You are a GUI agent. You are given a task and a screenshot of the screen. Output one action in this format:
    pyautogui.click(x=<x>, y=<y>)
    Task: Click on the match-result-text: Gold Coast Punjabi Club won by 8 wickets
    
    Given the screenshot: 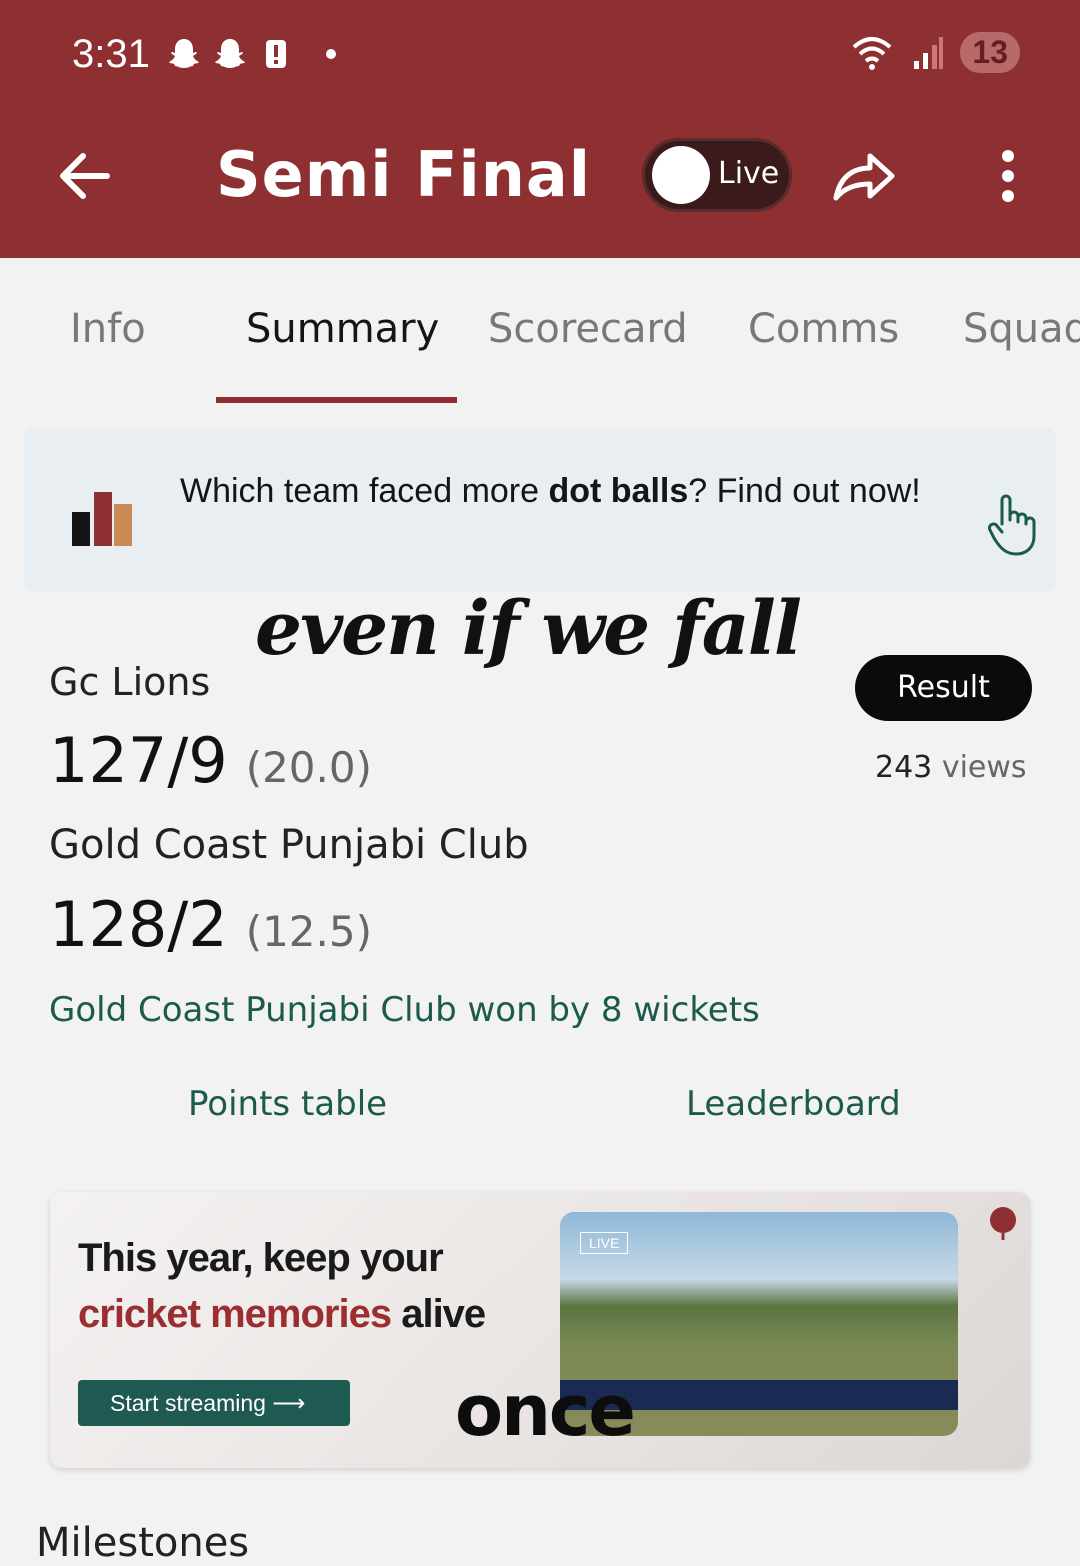 What is the action you would take?
    pyautogui.click(x=404, y=1010)
    